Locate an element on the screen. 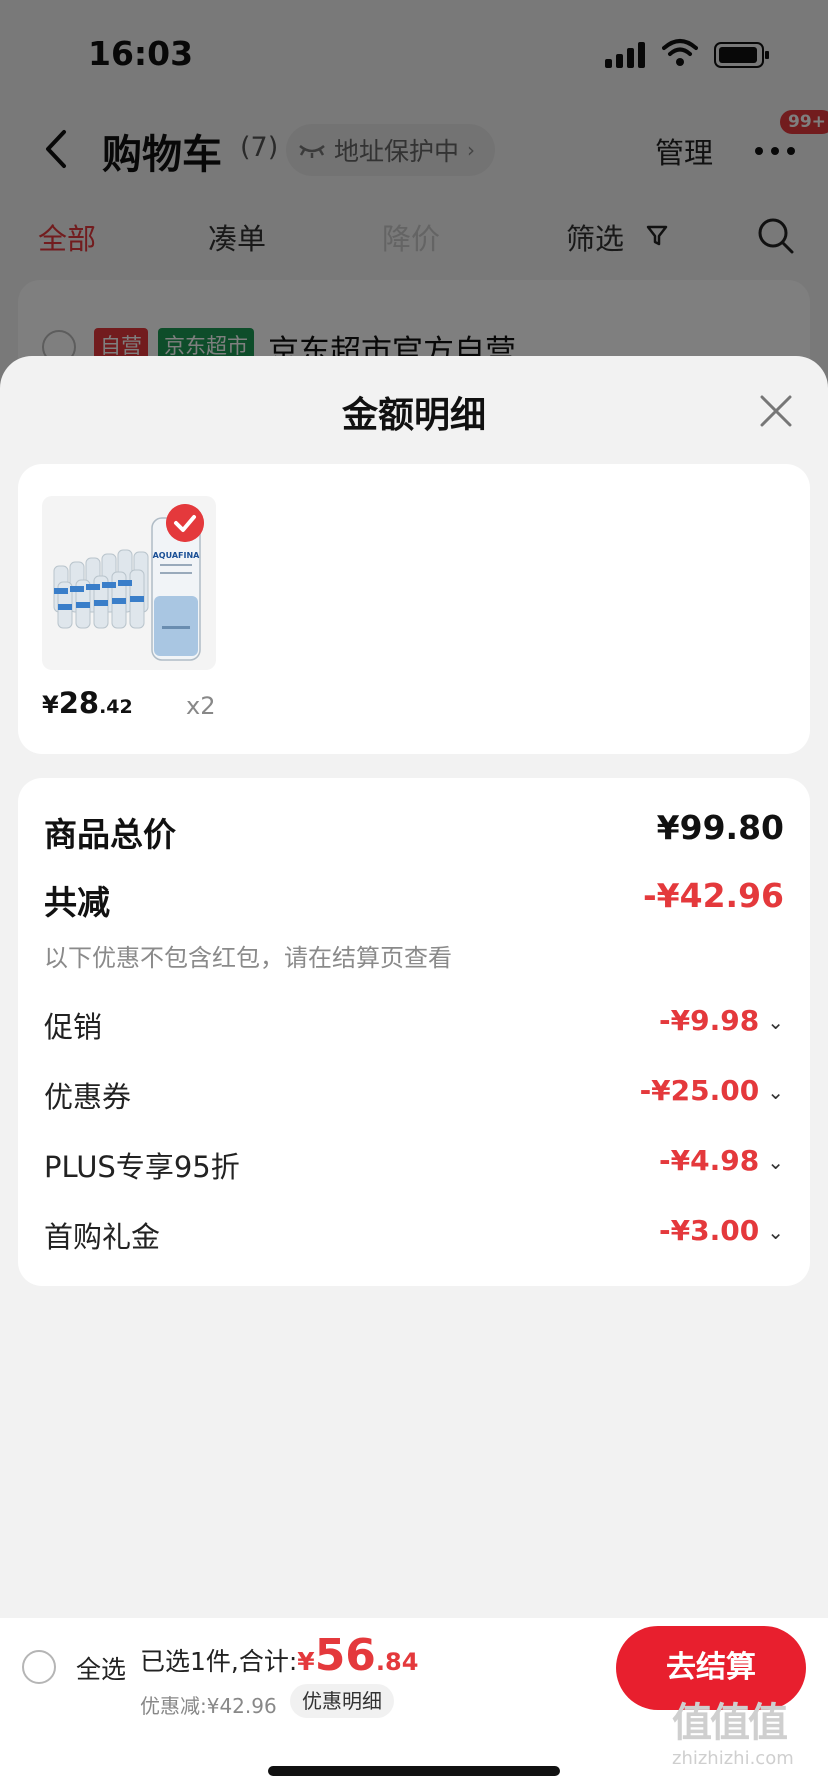  row-first-purchase-gift: 首购礼金 -¥3.00 ⌄ is located at coordinates (414, 1234).